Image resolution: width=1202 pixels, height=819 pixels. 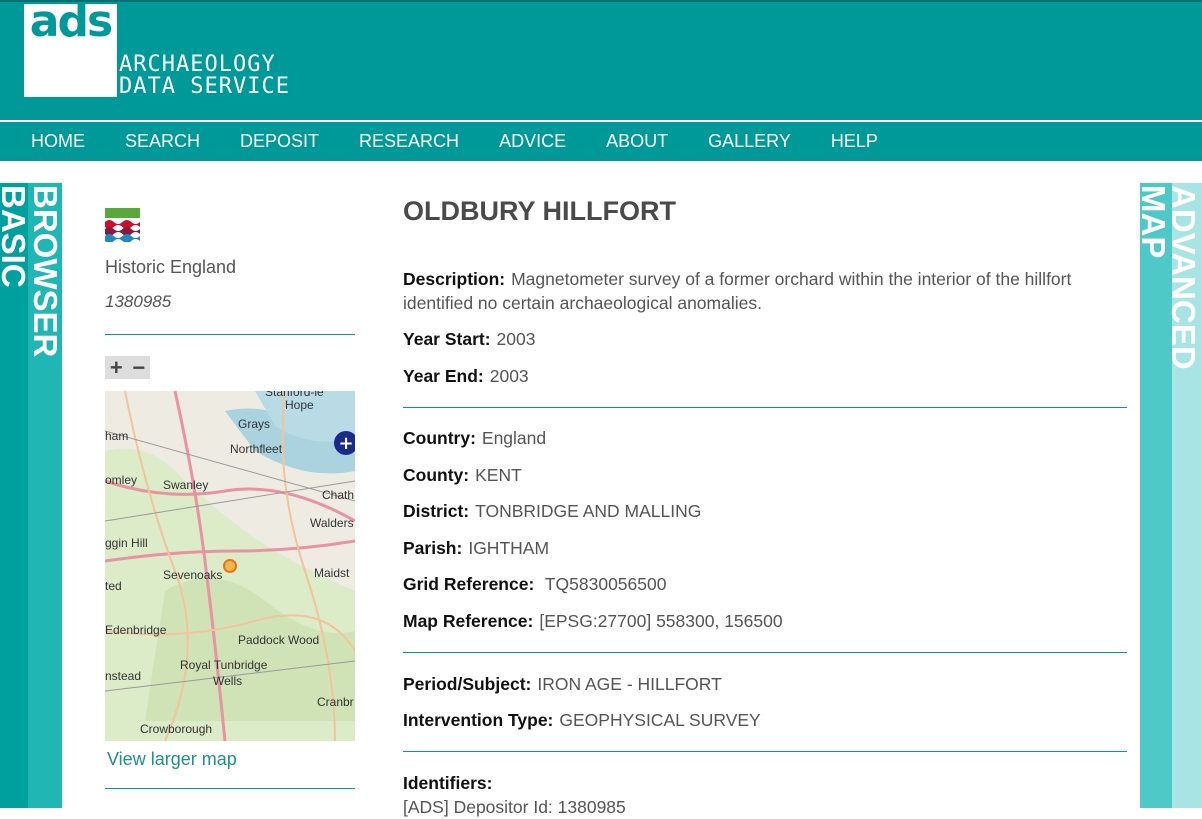 What do you see at coordinates (332, 523) in the screenshot?
I see `map-label: Walders` at bounding box center [332, 523].